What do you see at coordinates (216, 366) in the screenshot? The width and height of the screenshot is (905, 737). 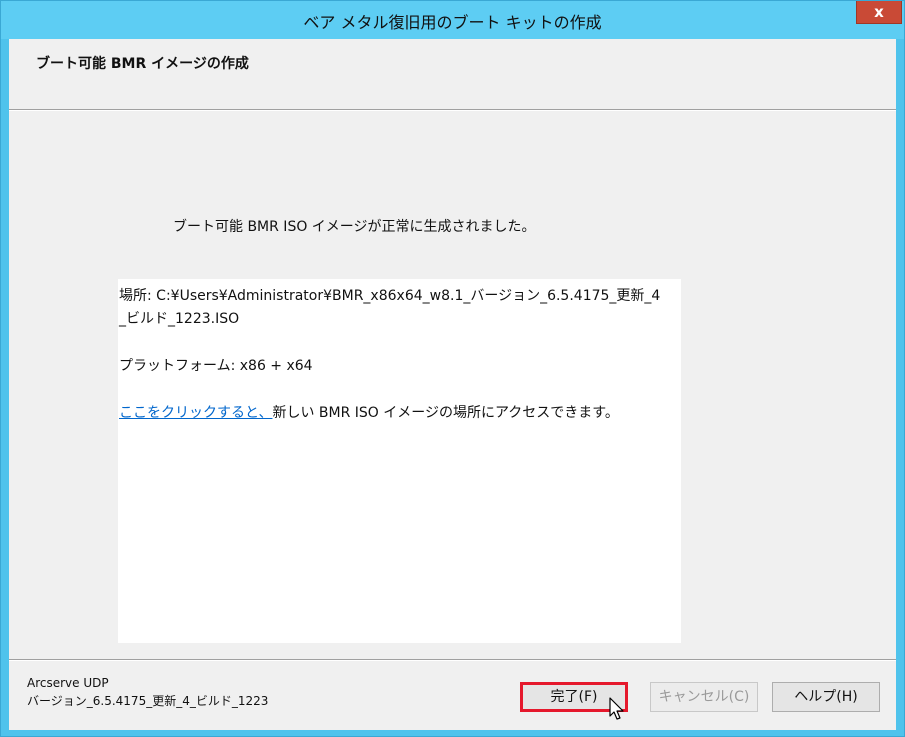 I see `platform-text: プラットフォーム: x86 + x64` at bounding box center [216, 366].